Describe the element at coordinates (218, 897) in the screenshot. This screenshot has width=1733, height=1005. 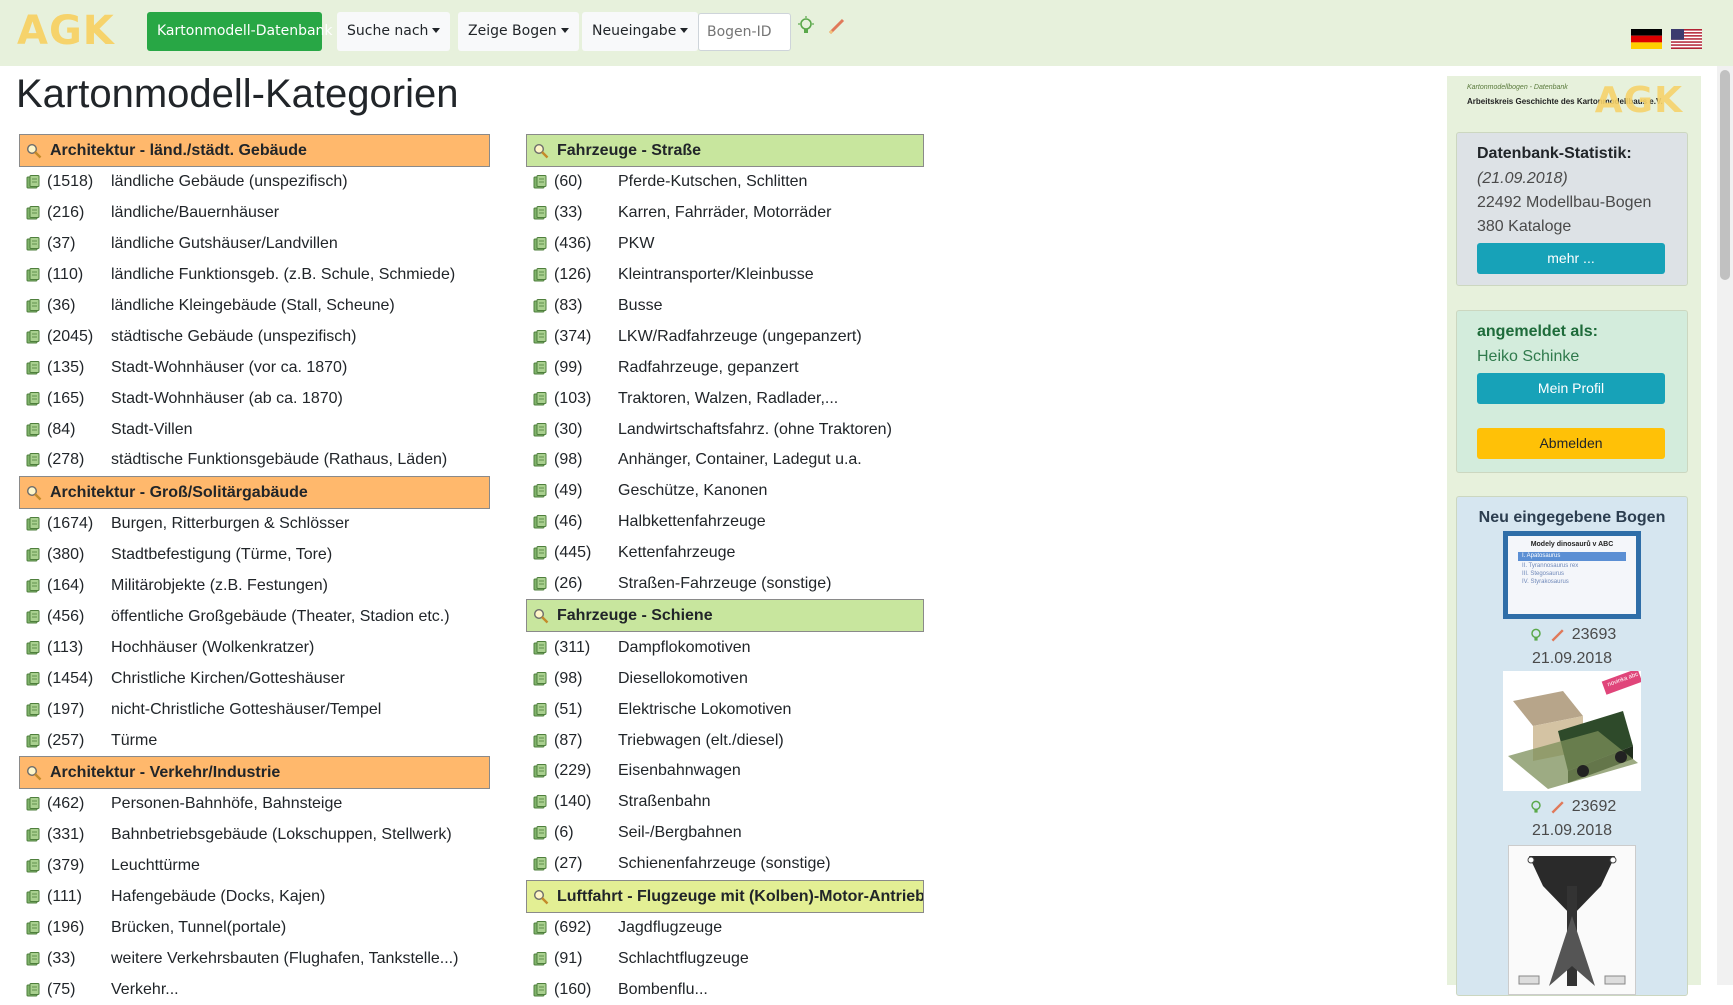
I see `subcategory-label: Hafengebäude (Docks, Kajen)` at that location.